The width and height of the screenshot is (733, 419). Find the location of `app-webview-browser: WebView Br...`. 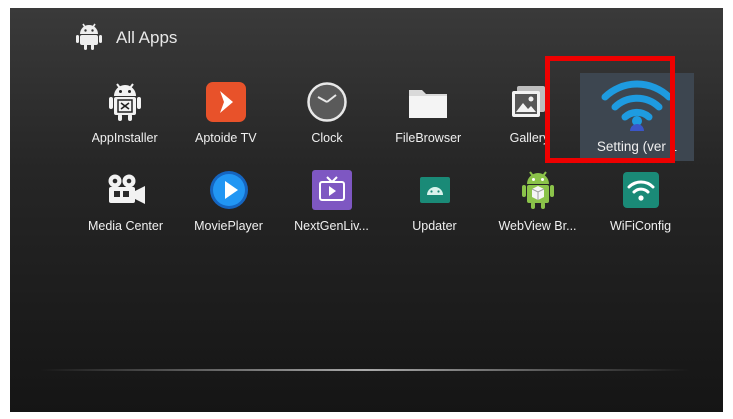

app-webview-browser: WebView Br... is located at coordinates (537, 205).